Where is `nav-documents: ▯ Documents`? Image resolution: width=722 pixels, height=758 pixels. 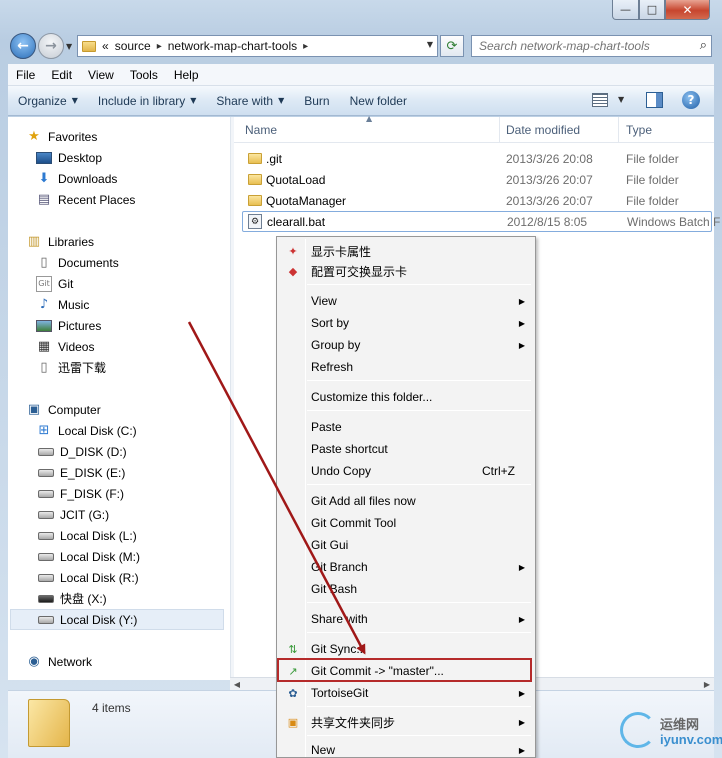 nav-documents: ▯ Documents is located at coordinates (77, 262).